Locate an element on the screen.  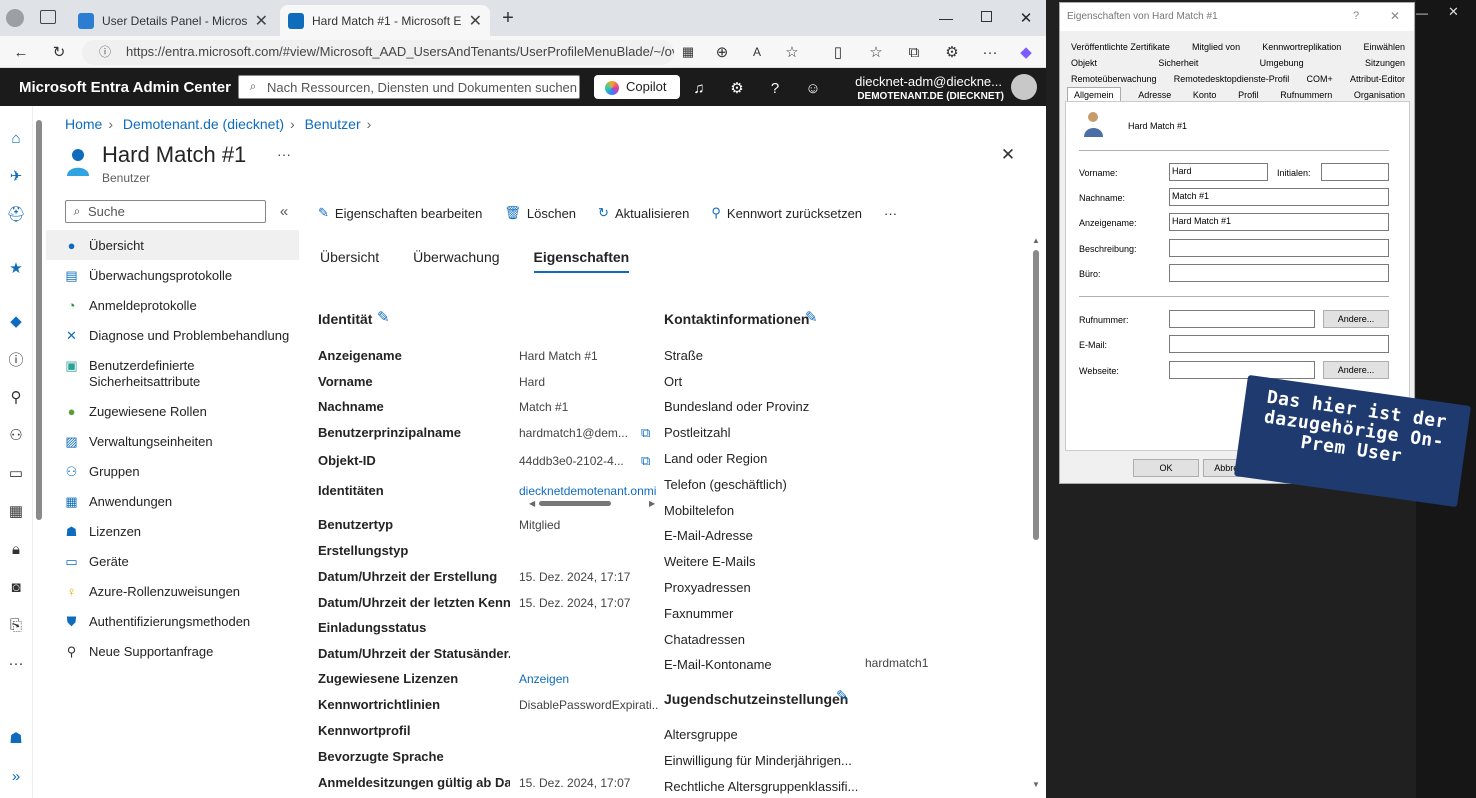
minimize-icon: — is located at coordinates (946, 18).